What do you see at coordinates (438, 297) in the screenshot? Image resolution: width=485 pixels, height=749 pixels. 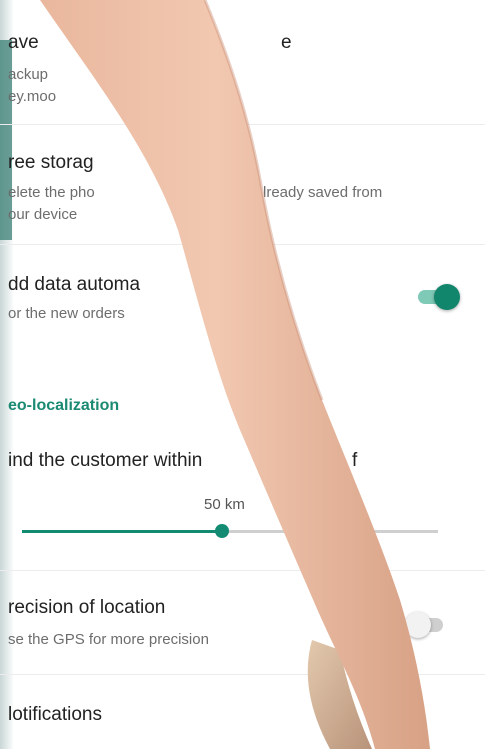 I see `add-data-toggle` at bounding box center [438, 297].